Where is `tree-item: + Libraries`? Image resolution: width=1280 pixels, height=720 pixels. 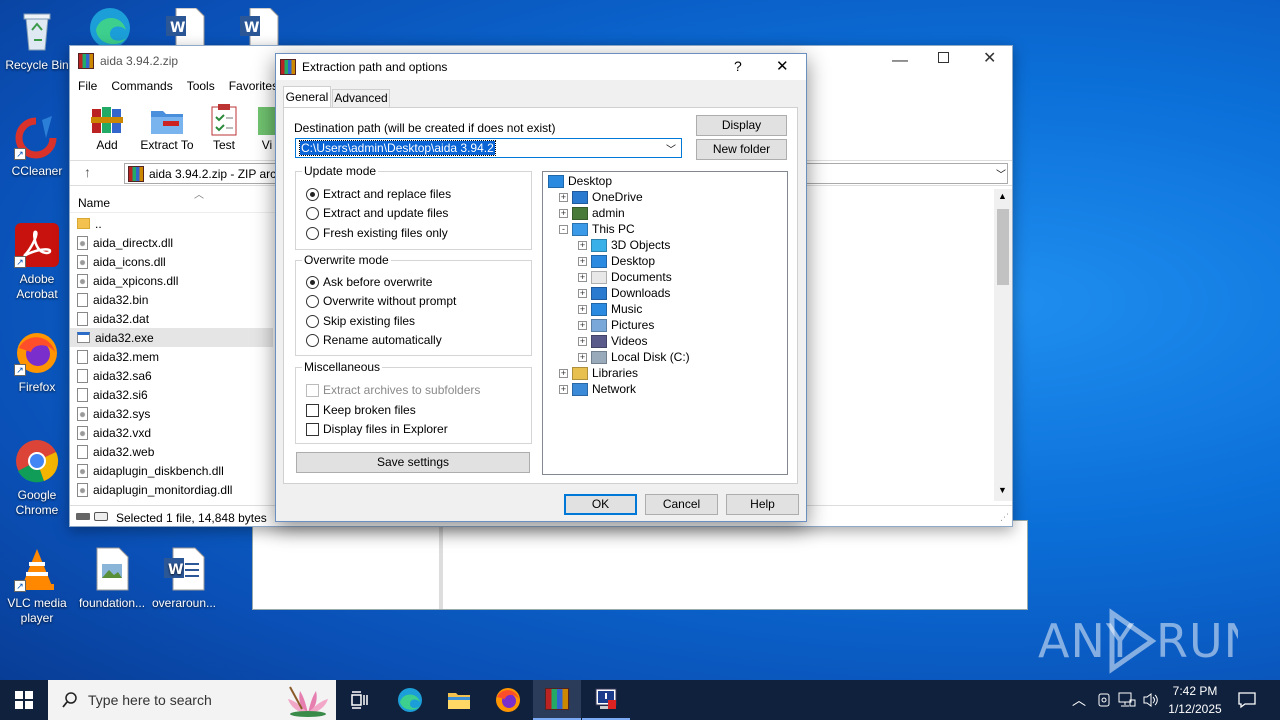 tree-item: + Libraries is located at coordinates (598, 373).